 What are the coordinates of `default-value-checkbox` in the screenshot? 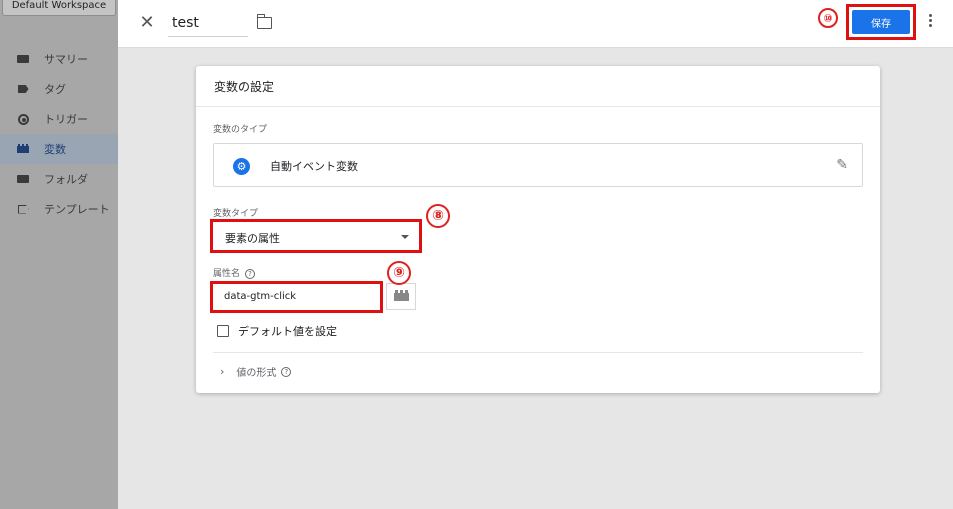 It's located at (223, 331).